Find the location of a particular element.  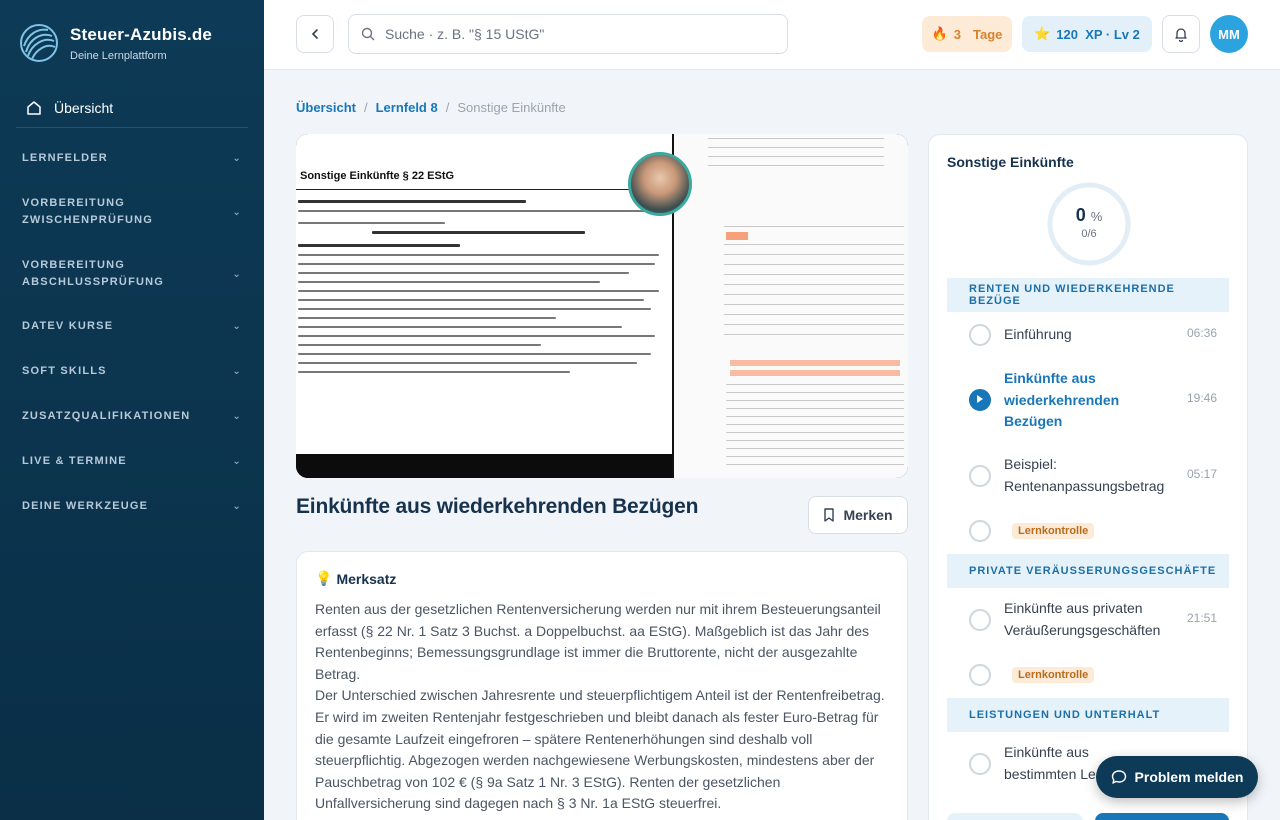

search-box is located at coordinates (568, 34).